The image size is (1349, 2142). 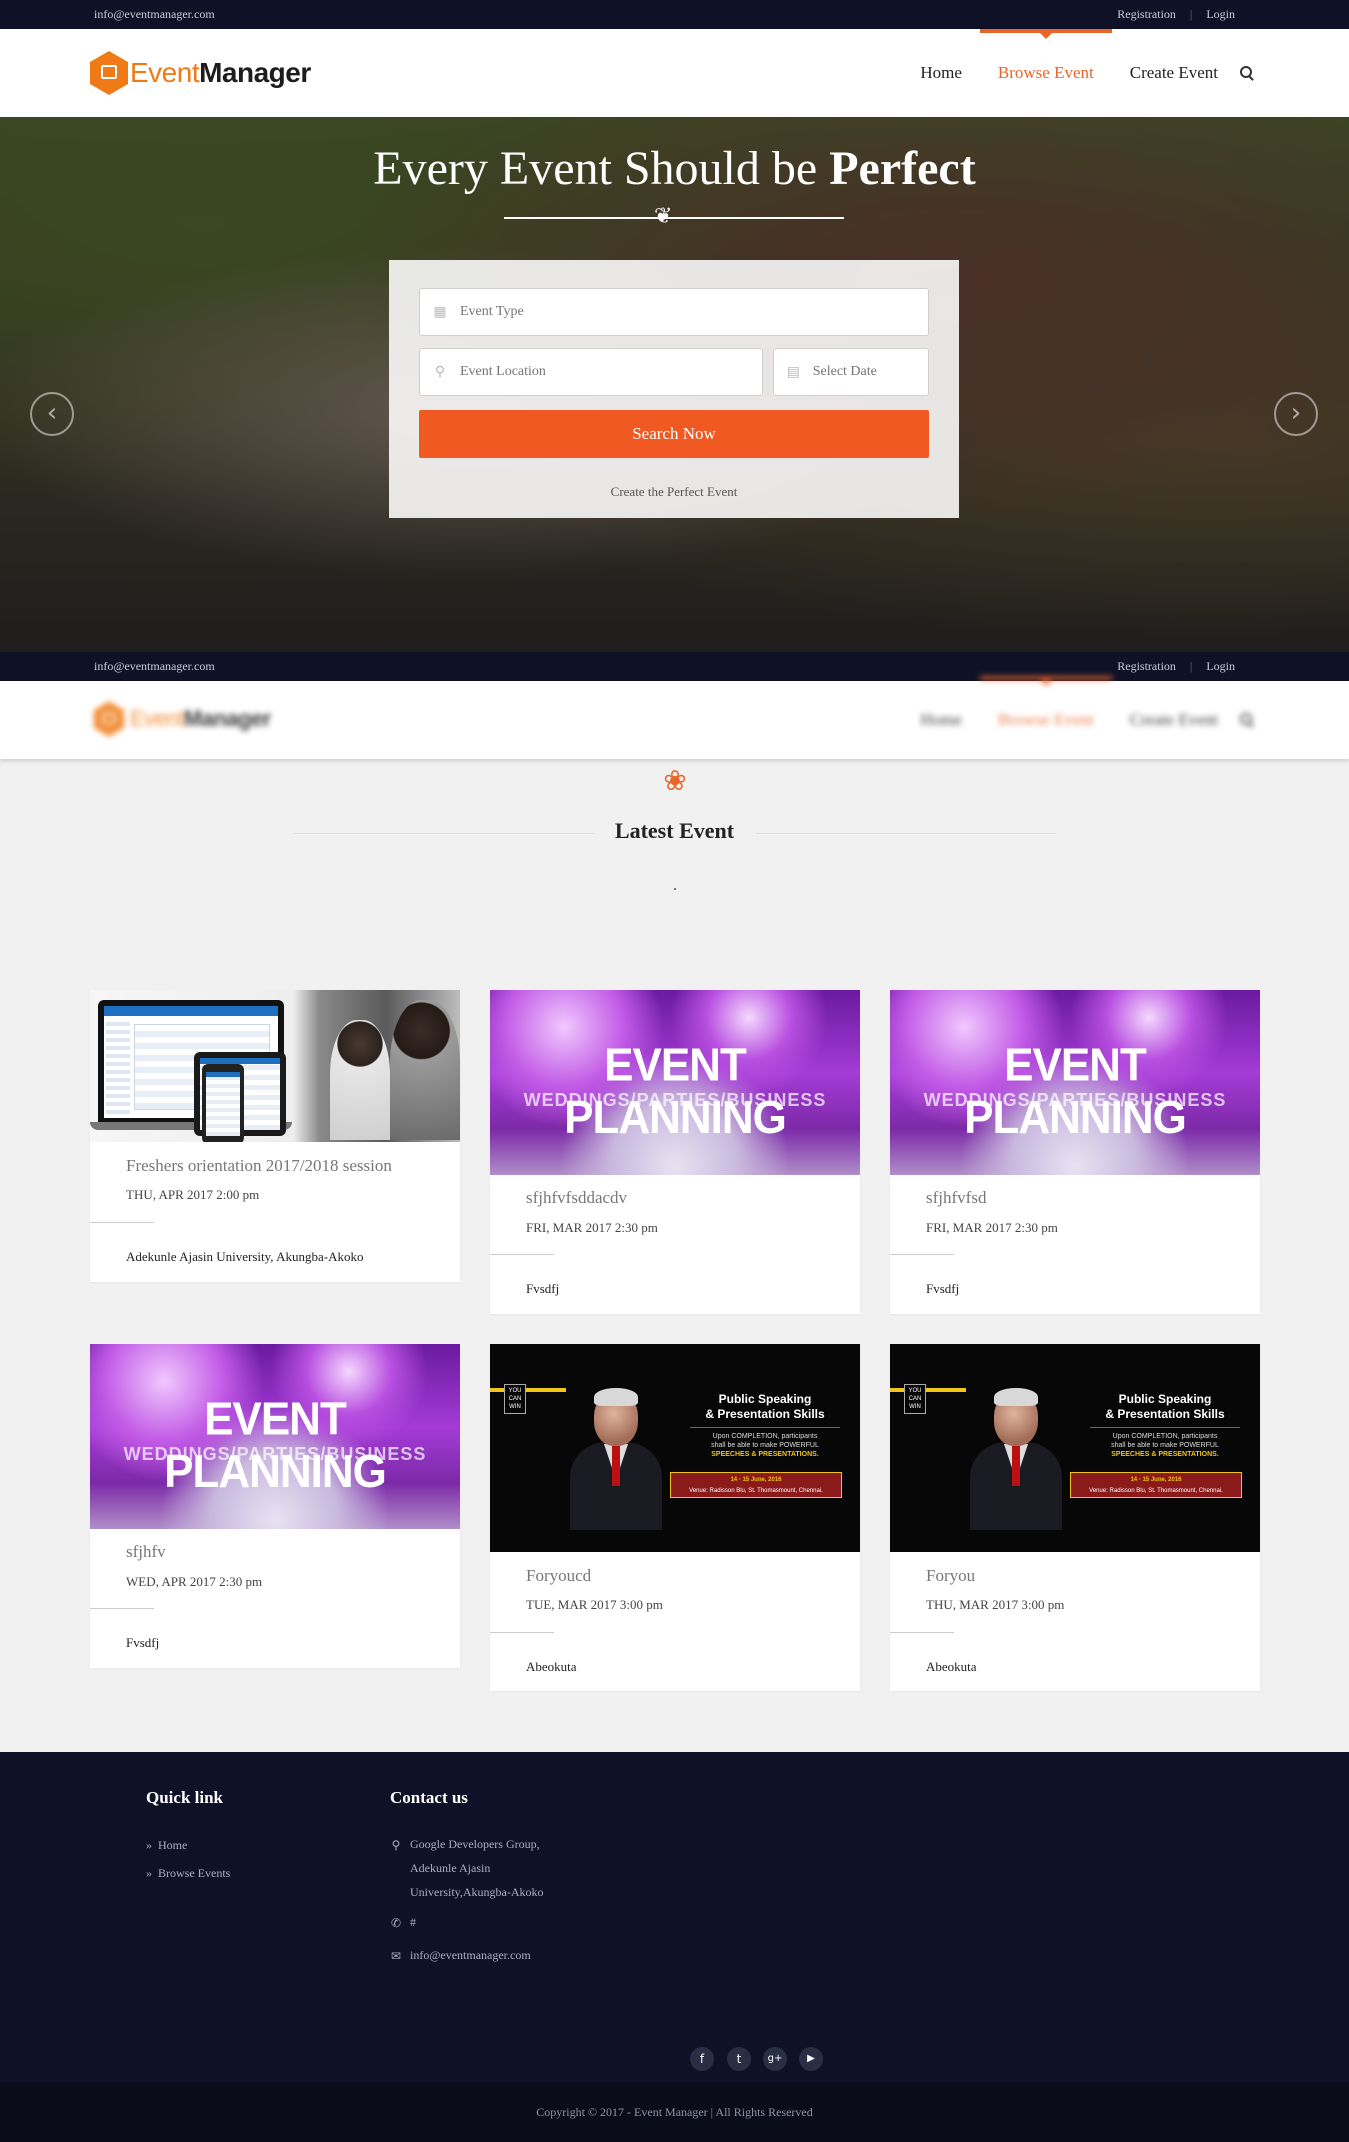 I want to click on event-type-field: ▦, so click(x=674, y=312).